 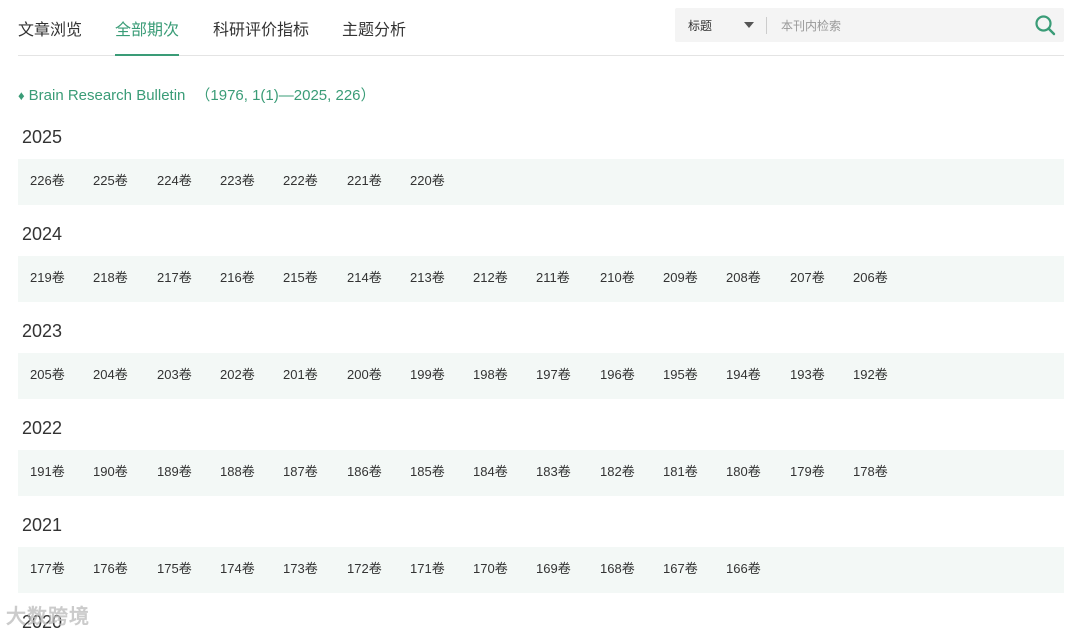 What do you see at coordinates (42, 428) in the screenshot?
I see `year-title: 2022` at bounding box center [42, 428].